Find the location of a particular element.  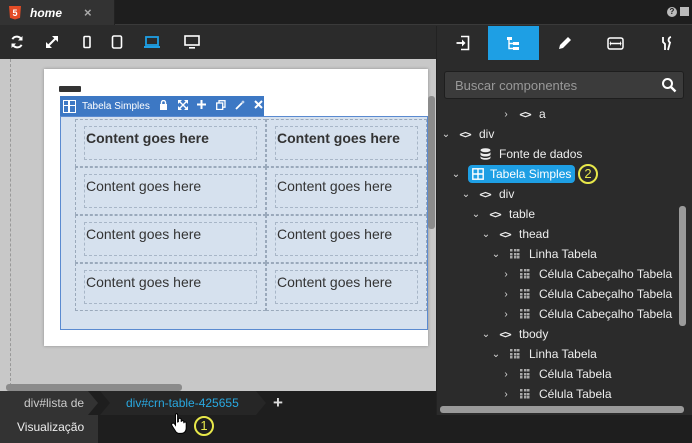

selected-node-pill: Tabela Simples is located at coordinates (522, 174).